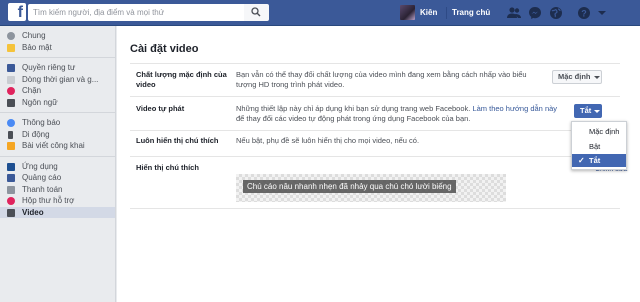  I want to click on mobile-icon, so click(10, 134).